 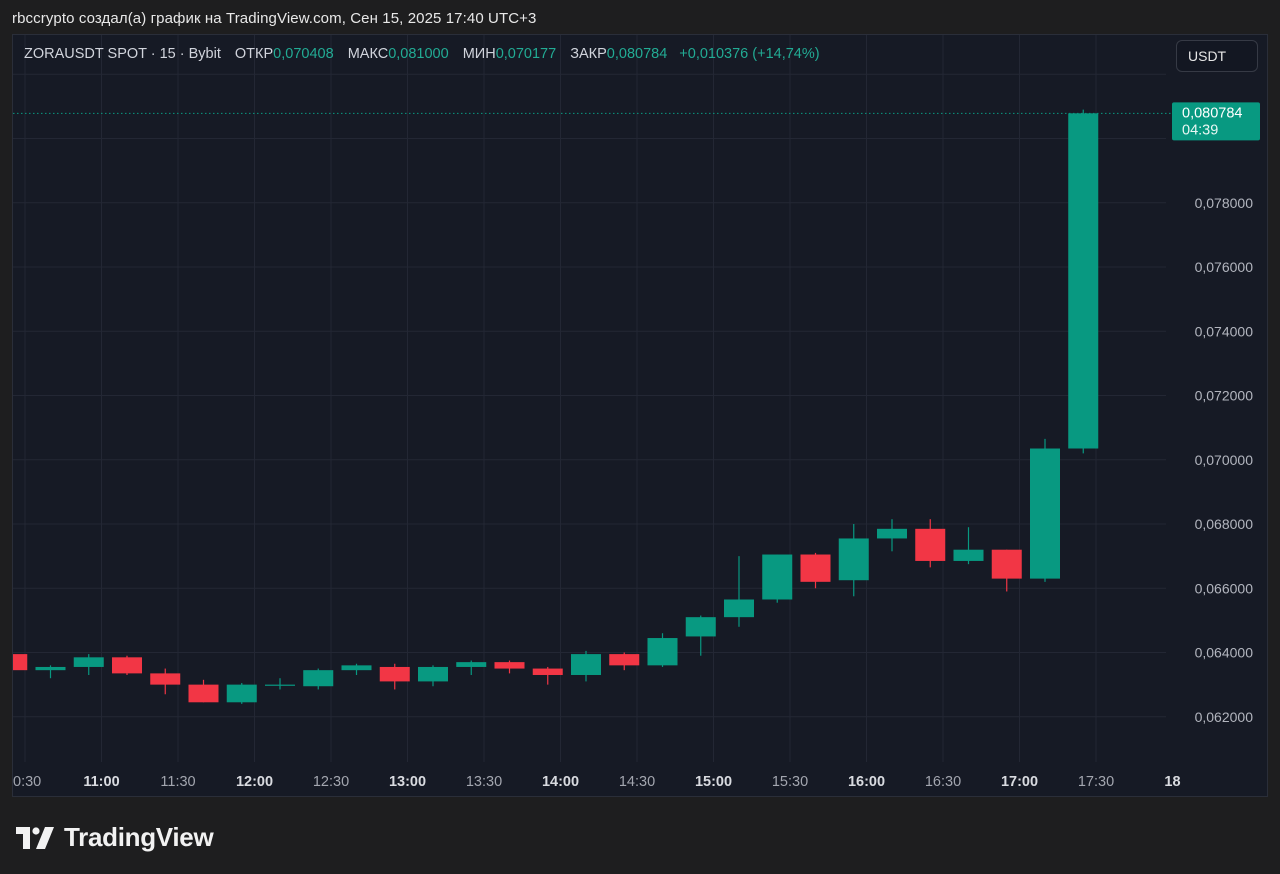 I want to click on price-tick-label: 0,068000, so click(x=1224, y=524).